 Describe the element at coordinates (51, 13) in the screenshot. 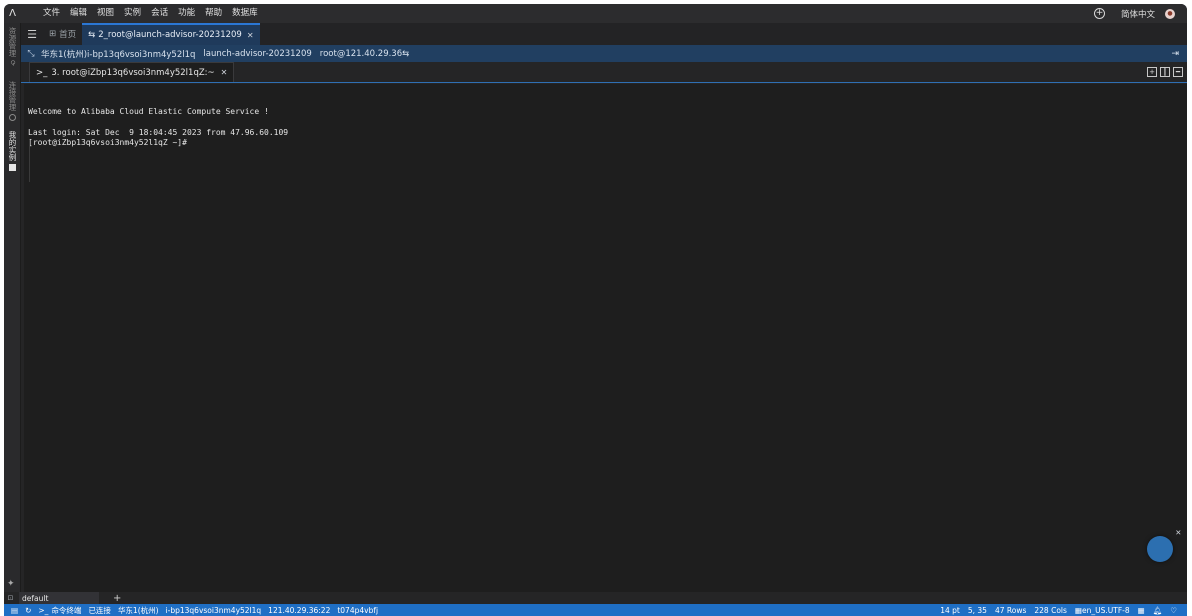

I see `menu-file: 文件` at that location.